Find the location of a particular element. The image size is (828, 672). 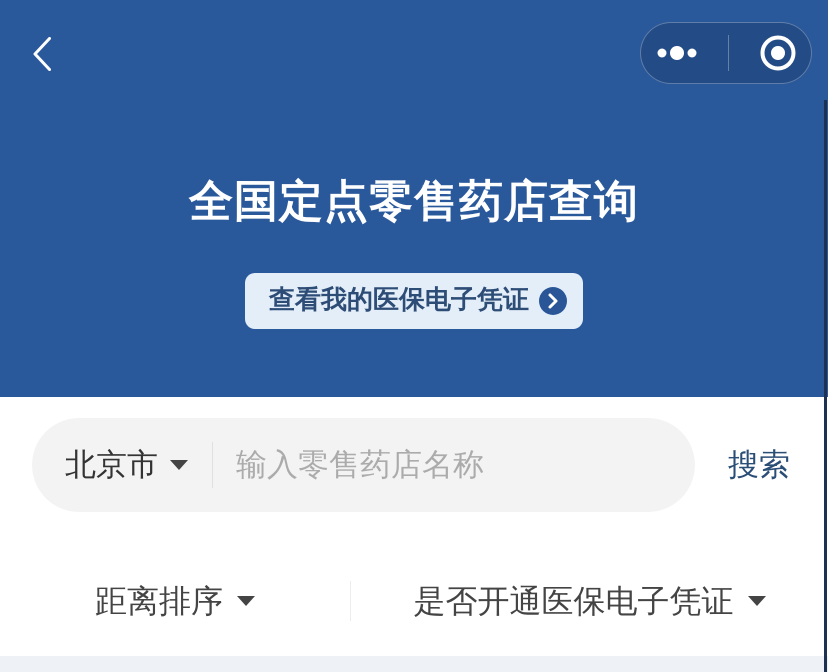

page-title: 全国定点零售药店查询 is located at coordinates (414, 202).